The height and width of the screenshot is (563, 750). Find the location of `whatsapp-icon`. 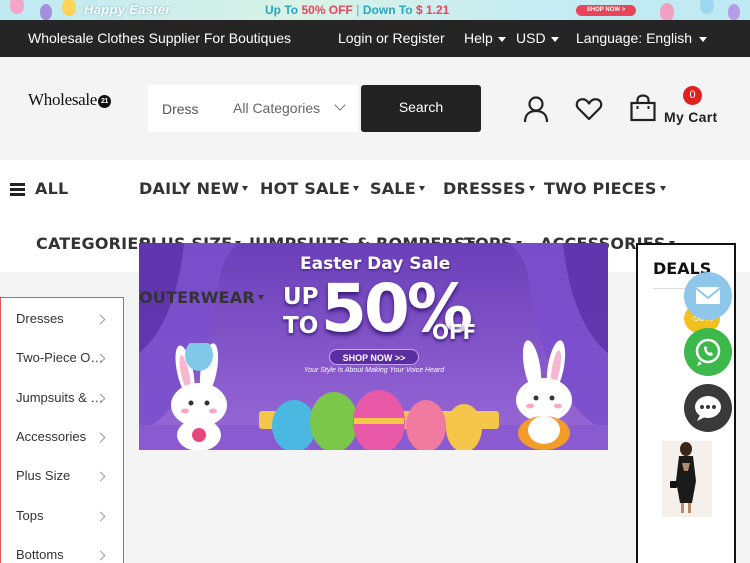

whatsapp-icon is located at coordinates (708, 352).